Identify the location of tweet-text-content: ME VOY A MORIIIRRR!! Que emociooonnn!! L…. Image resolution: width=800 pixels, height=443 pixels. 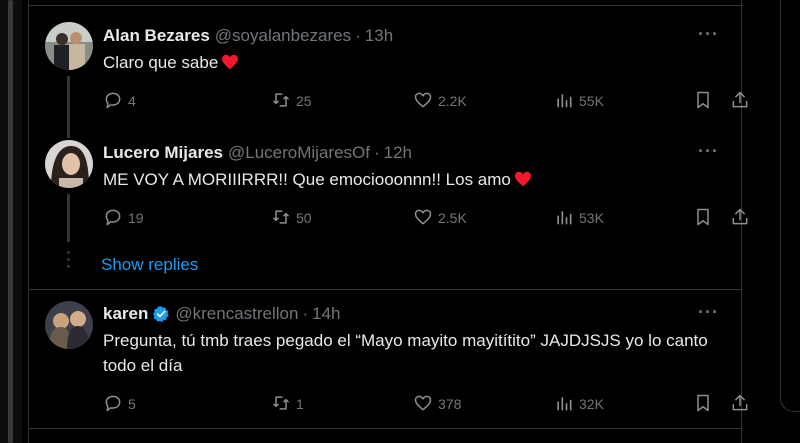
(307, 179).